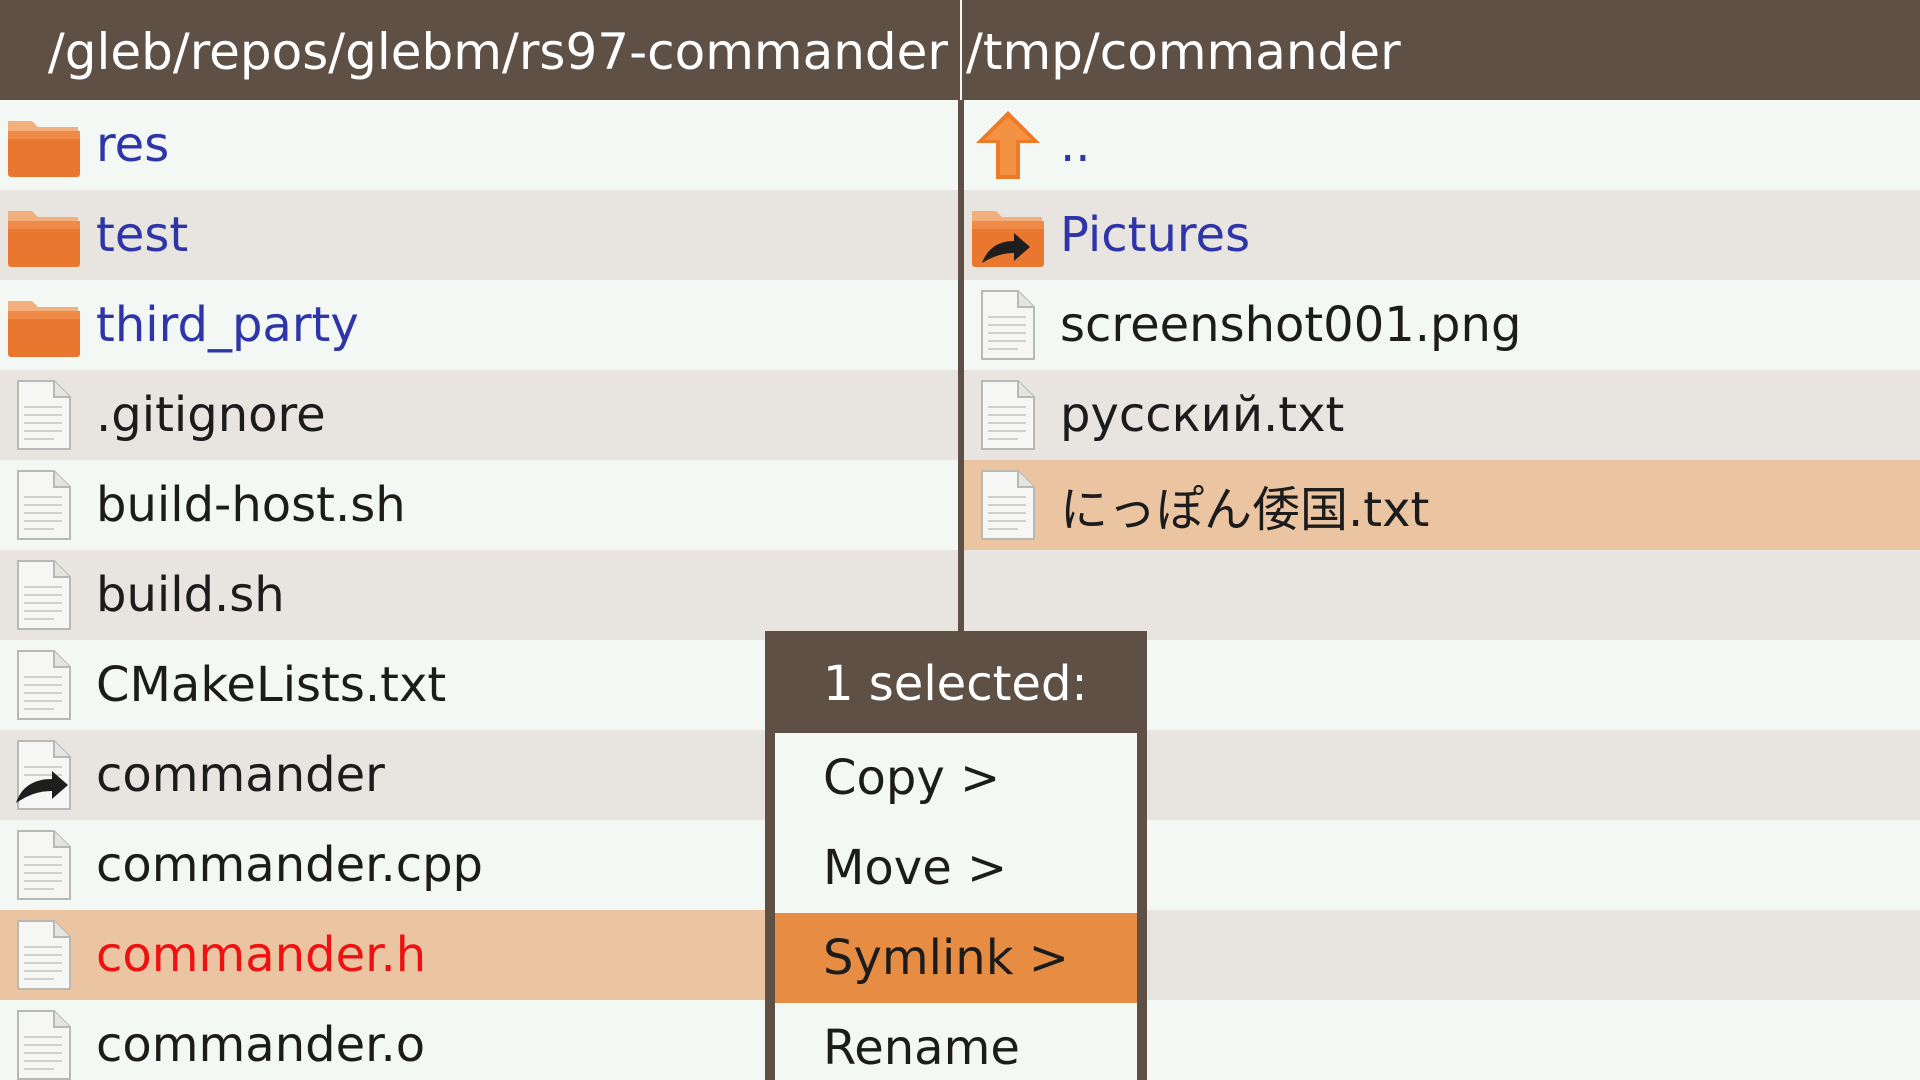 Image resolution: width=1920 pixels, height=1080 pixels. Describe the element at coordinates (1245, 510) in the screenshot. I see `file-name: にっぽん倭国.txt` at that location.